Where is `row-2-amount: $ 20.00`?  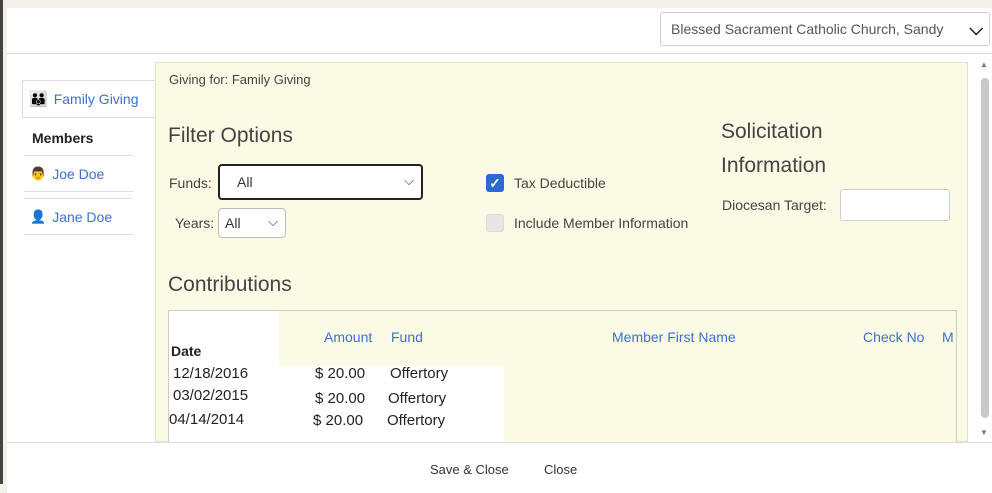 row-2-amount: $ 20.00 is located at coordinates (340, 398).